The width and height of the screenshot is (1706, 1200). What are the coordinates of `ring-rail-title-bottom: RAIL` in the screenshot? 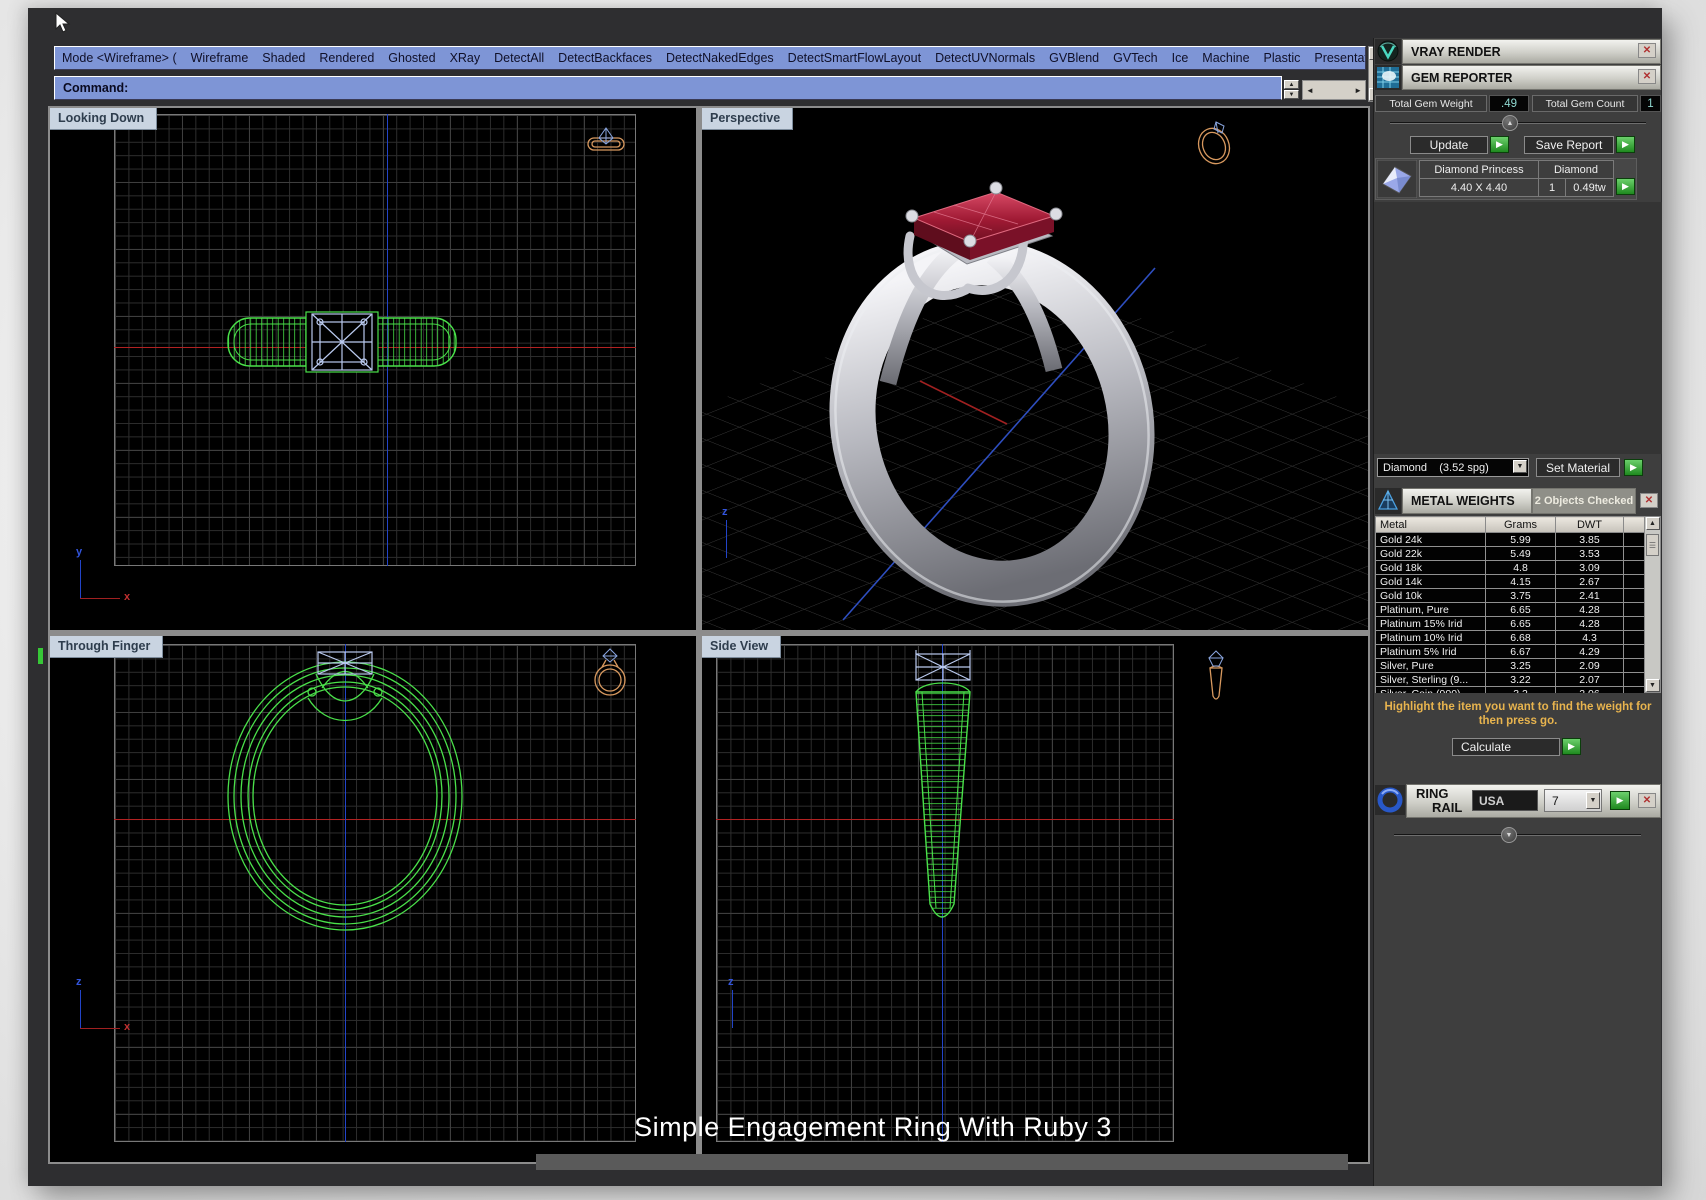 It's located at (1447, 807).